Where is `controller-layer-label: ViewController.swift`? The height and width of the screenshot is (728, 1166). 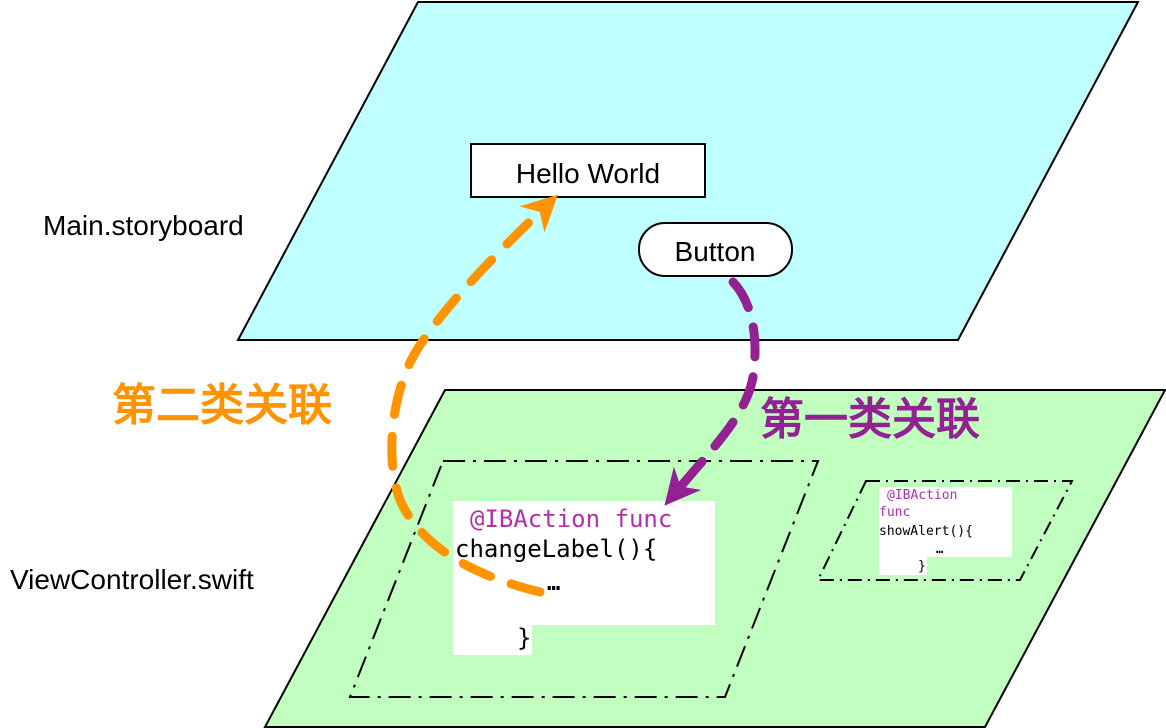 controller-layer-label: ViewController.swift is located at coordinates (132, 579).